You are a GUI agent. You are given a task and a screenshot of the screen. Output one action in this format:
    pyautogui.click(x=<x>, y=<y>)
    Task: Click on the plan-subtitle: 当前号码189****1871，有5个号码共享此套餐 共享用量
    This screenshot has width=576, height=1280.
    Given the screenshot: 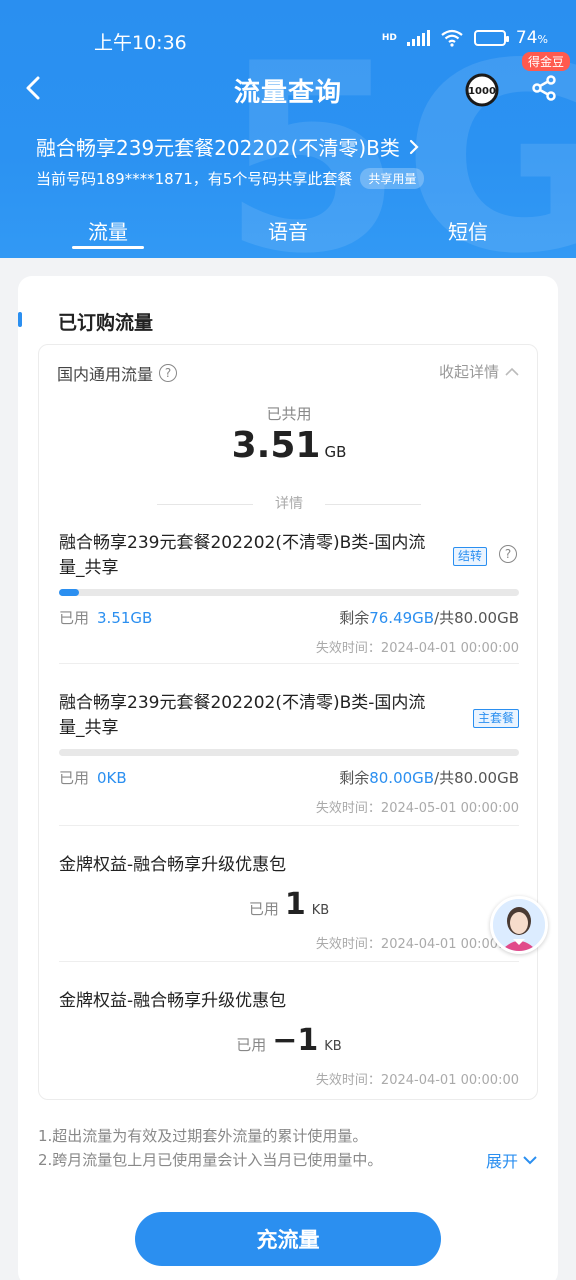 What is the action you would take?
    pyautogui.click(x=230, y=178)
    